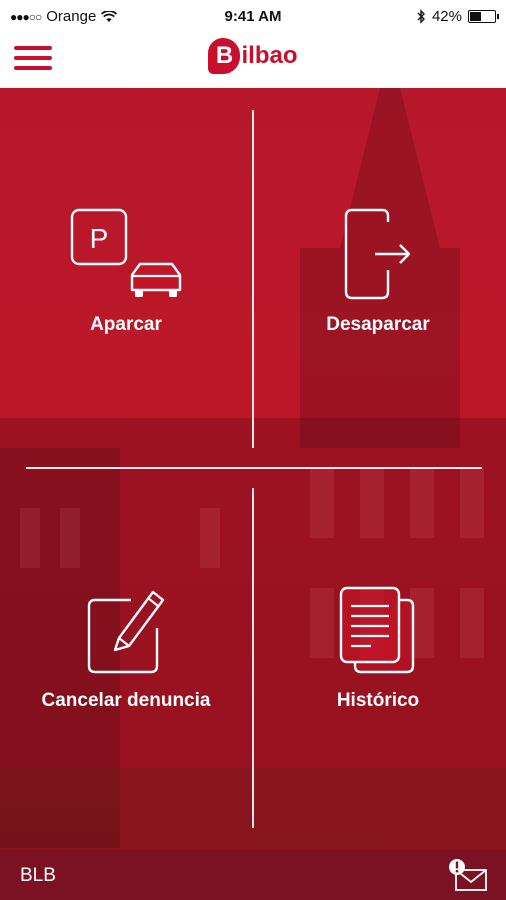 This screenshot has height=900, width=506. What do you see at coordinates (38, 875) in the screenshot?
I see `footer-label: BLB` at bounding box center [38, 875].